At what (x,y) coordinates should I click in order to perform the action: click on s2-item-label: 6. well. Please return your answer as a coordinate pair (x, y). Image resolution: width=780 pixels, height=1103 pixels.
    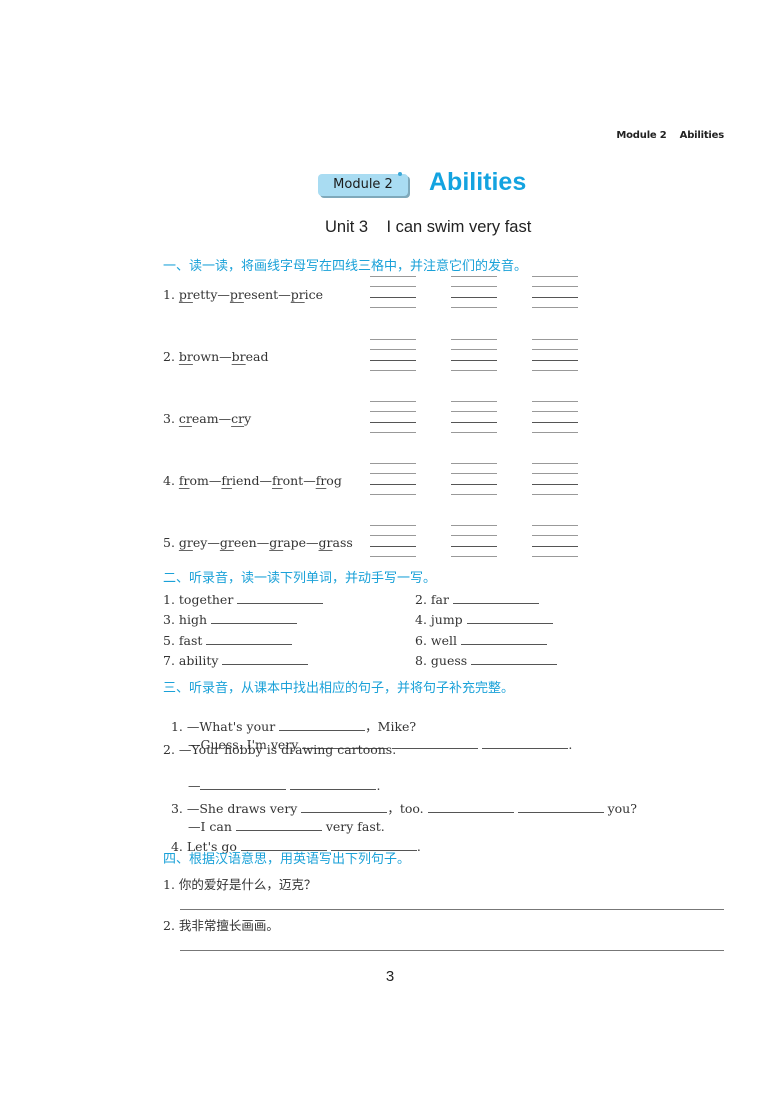
    Looking at the image, I should click on (436, 640).